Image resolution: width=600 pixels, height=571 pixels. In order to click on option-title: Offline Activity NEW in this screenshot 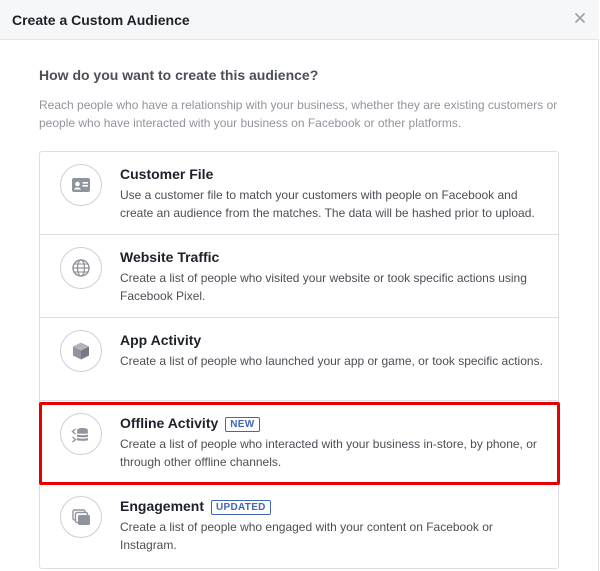, I will do `click(190, 423)`.